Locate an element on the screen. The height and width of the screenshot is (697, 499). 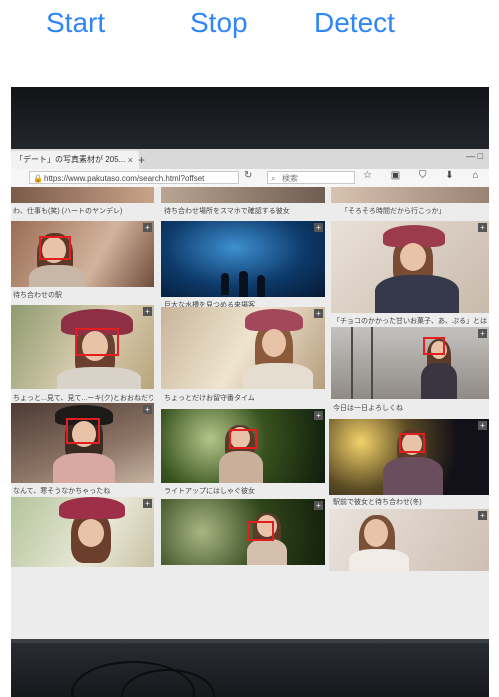
reload-icon: ↻ is located at coordinates (248, 175).